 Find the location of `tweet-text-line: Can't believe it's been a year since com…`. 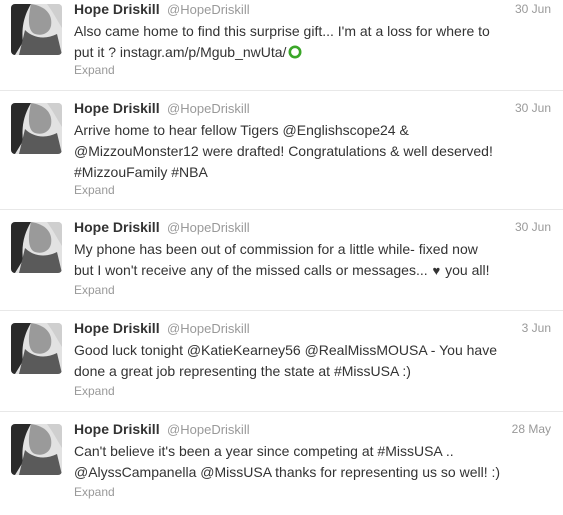

tweet-text-line: Can't believe it's been a year since com… is located at coordinates (264, 451).